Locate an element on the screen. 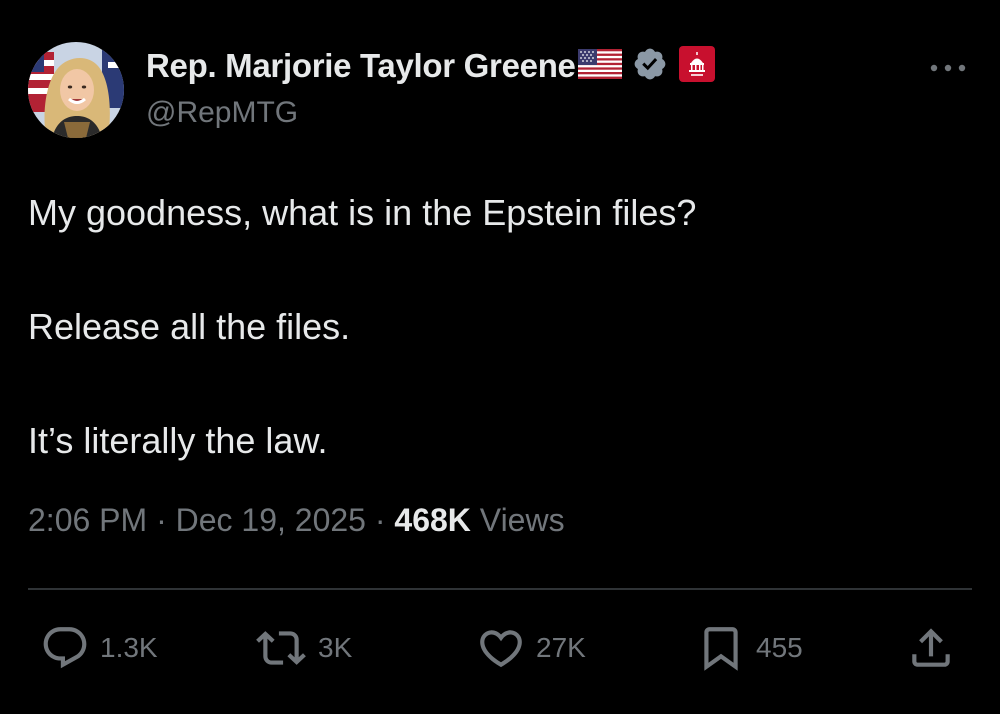 The height and width of the screenshot is (714, 1000). heart-icon is located at coordinates (501, 649).